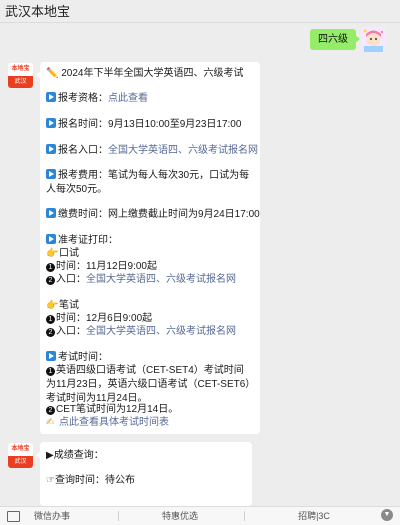 This screenshot has width=400, height=525. Describe the element at coordinates (114, 422) in the screenshot. I see `exam-schedule-link: 点此查看具体考试时间表` at that location.